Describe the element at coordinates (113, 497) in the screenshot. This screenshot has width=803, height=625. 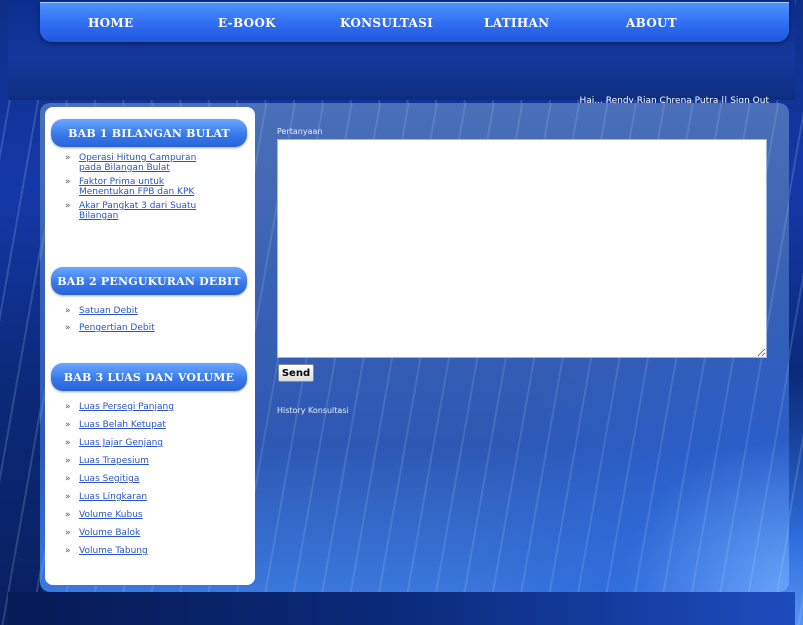
I see `link-luas-lingkaran: Luas Lingkaran` at that location.